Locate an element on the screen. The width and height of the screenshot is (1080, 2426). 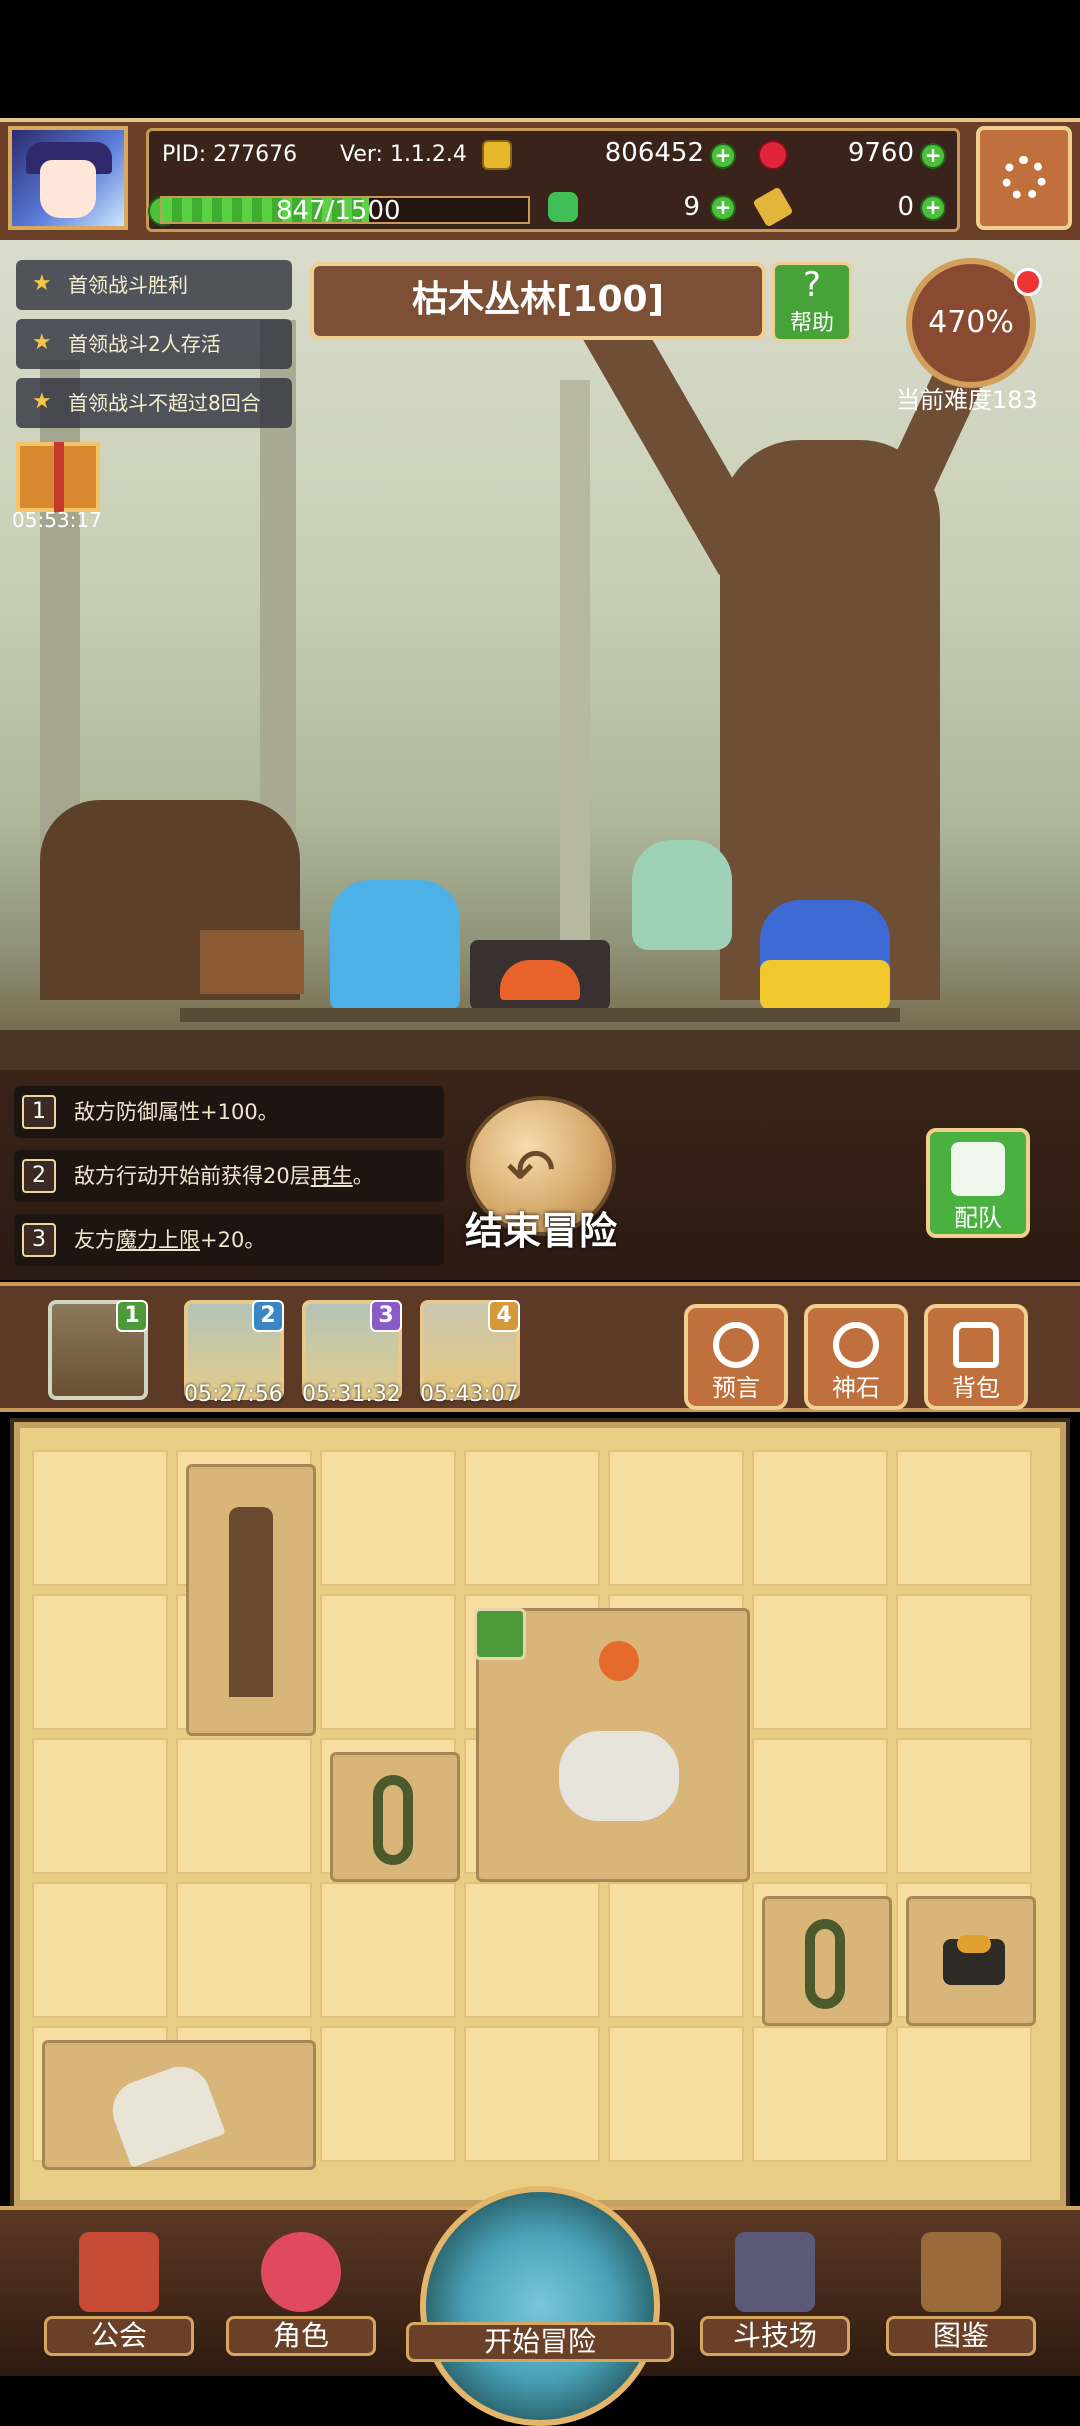
nav-arena: 斗技场 is located at coordinates (775, 2292).